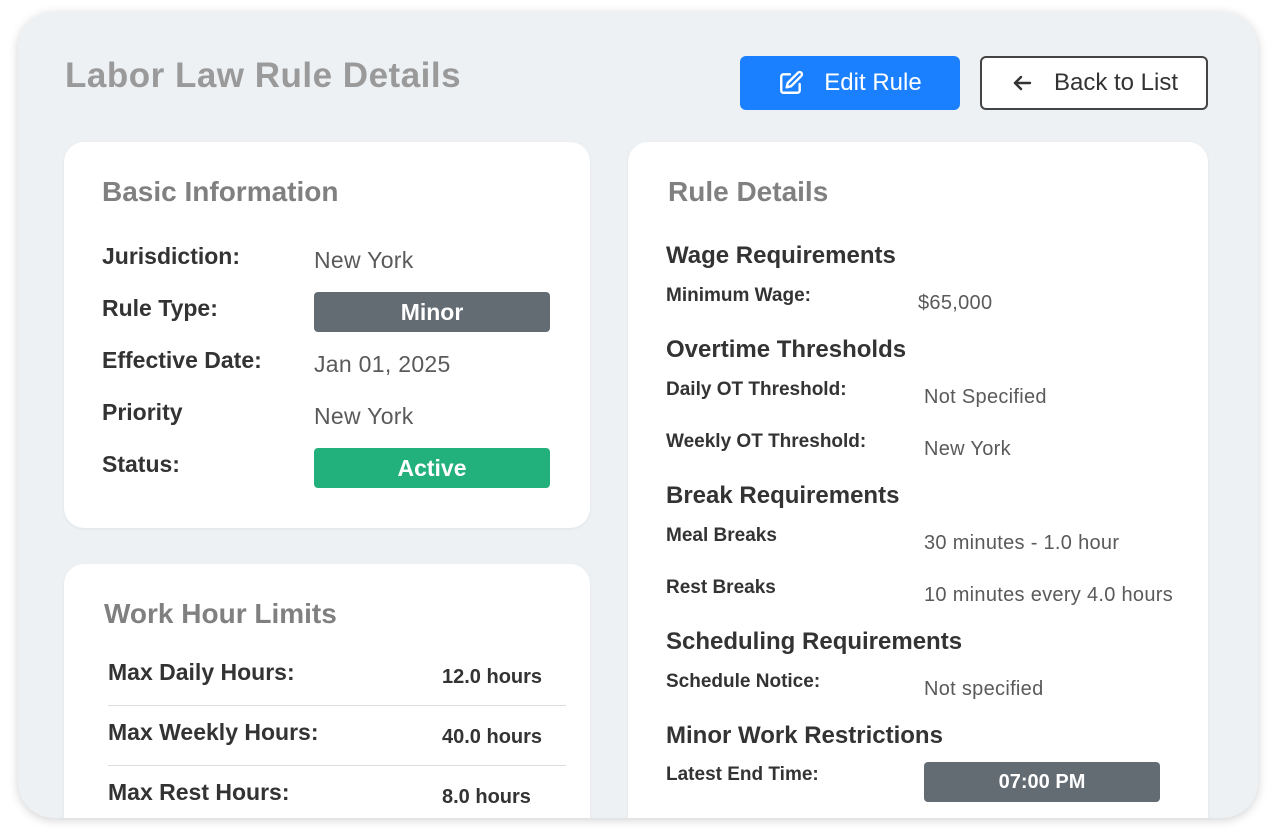 The width and height of the screenshot is (1273, 838). I want to click on max-rest-hours-label: Max Rest Hours:, so click(199, 792).